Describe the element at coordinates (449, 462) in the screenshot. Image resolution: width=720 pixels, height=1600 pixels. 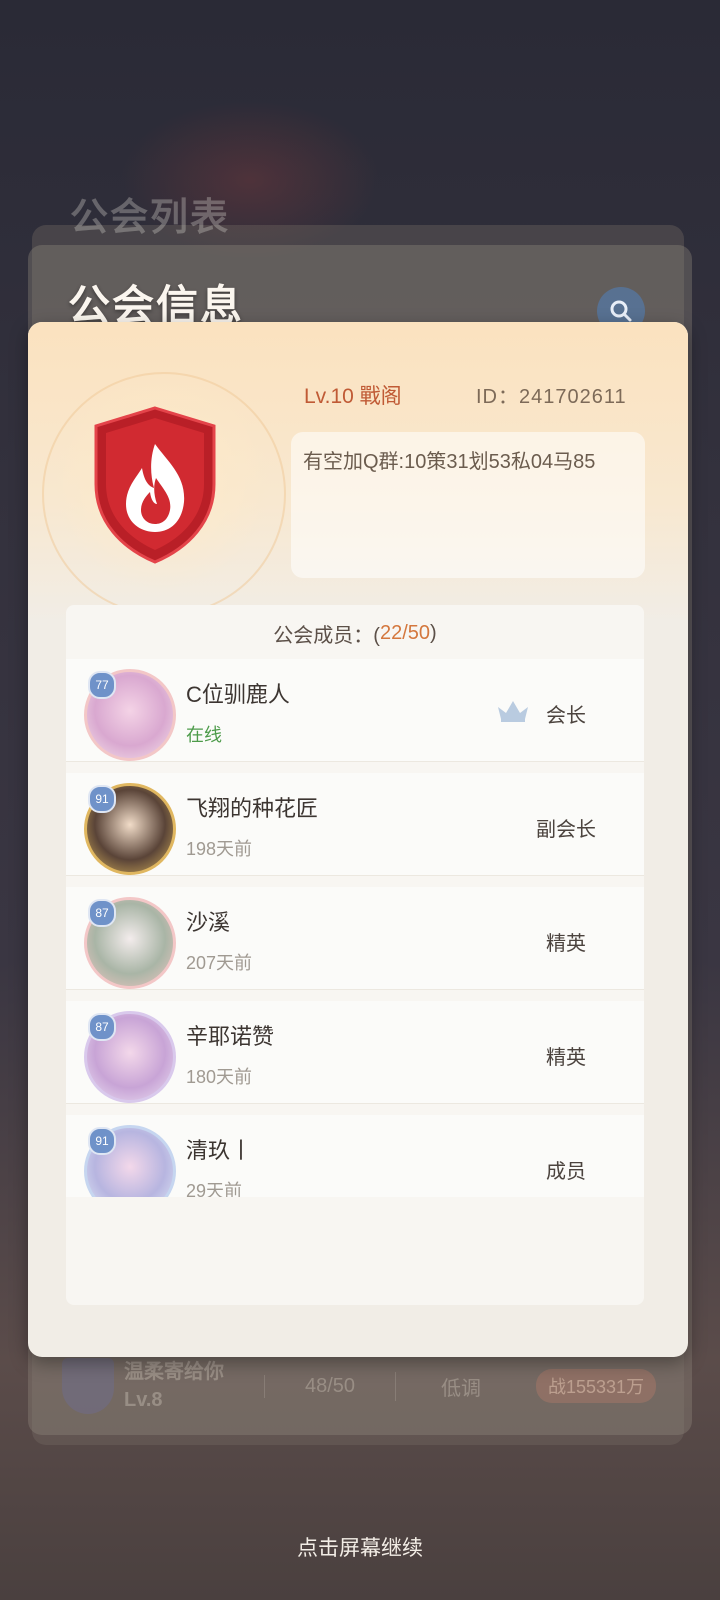
I see `guild-announcement: 有空加Q群:10策31划53私04马85` at that location.